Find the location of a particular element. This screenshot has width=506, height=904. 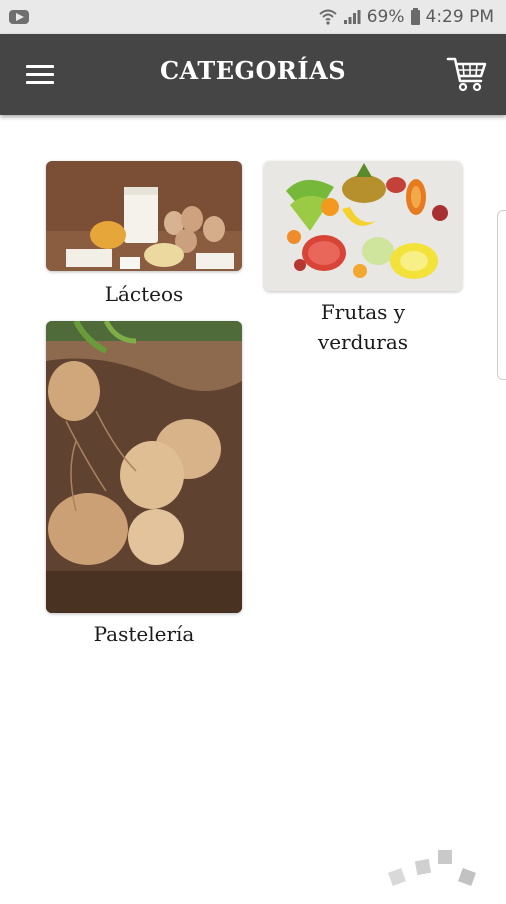

drawer-handle is located at coordinates (501, 295).